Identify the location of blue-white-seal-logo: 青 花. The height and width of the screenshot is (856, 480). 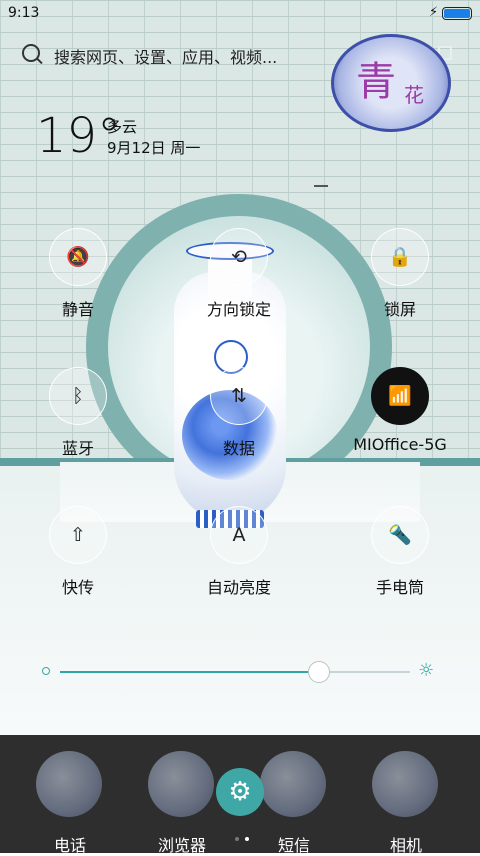
(391, 83).